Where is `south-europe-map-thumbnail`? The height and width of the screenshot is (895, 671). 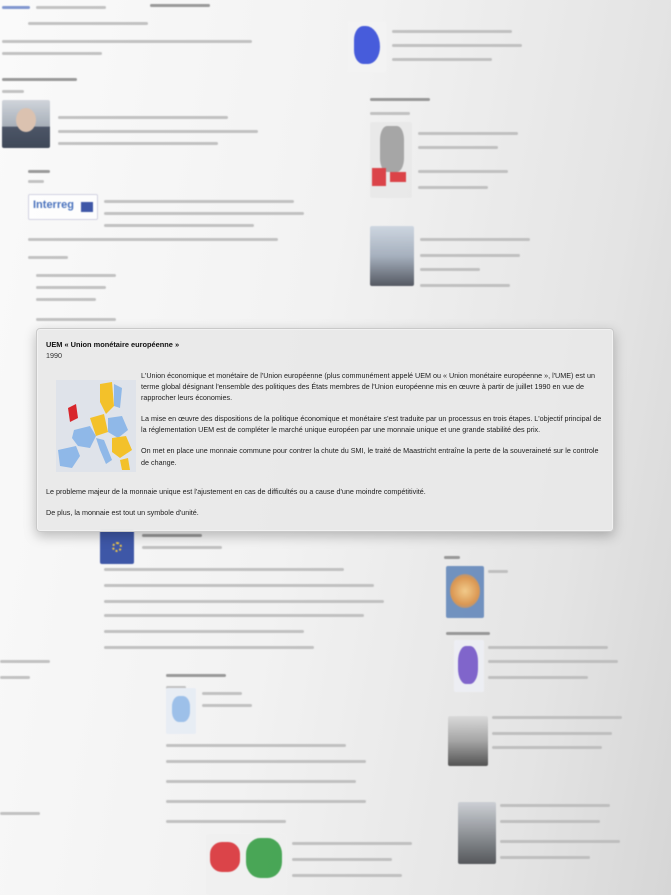
south-europe-map-thumbnail is located at coordinates (391, 160).